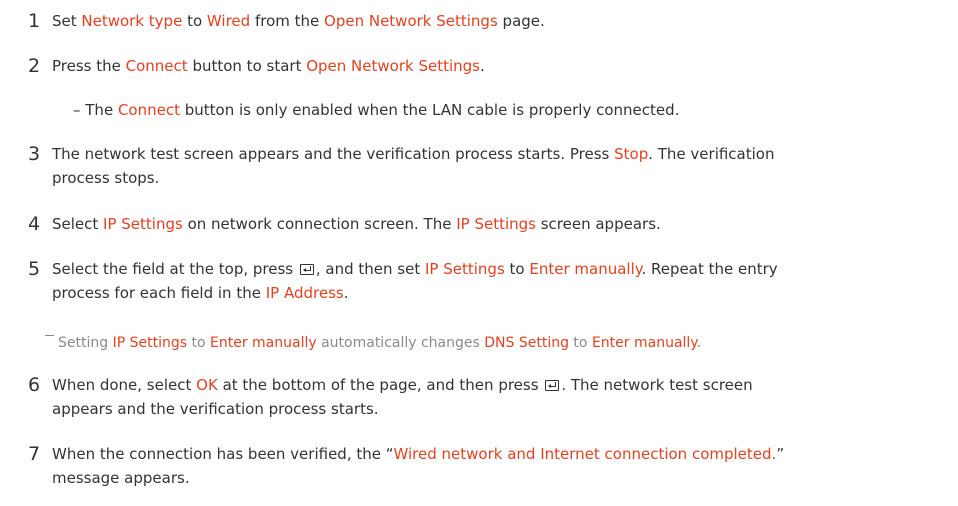  I want to click on text-run: process stops., so click(106, 178).